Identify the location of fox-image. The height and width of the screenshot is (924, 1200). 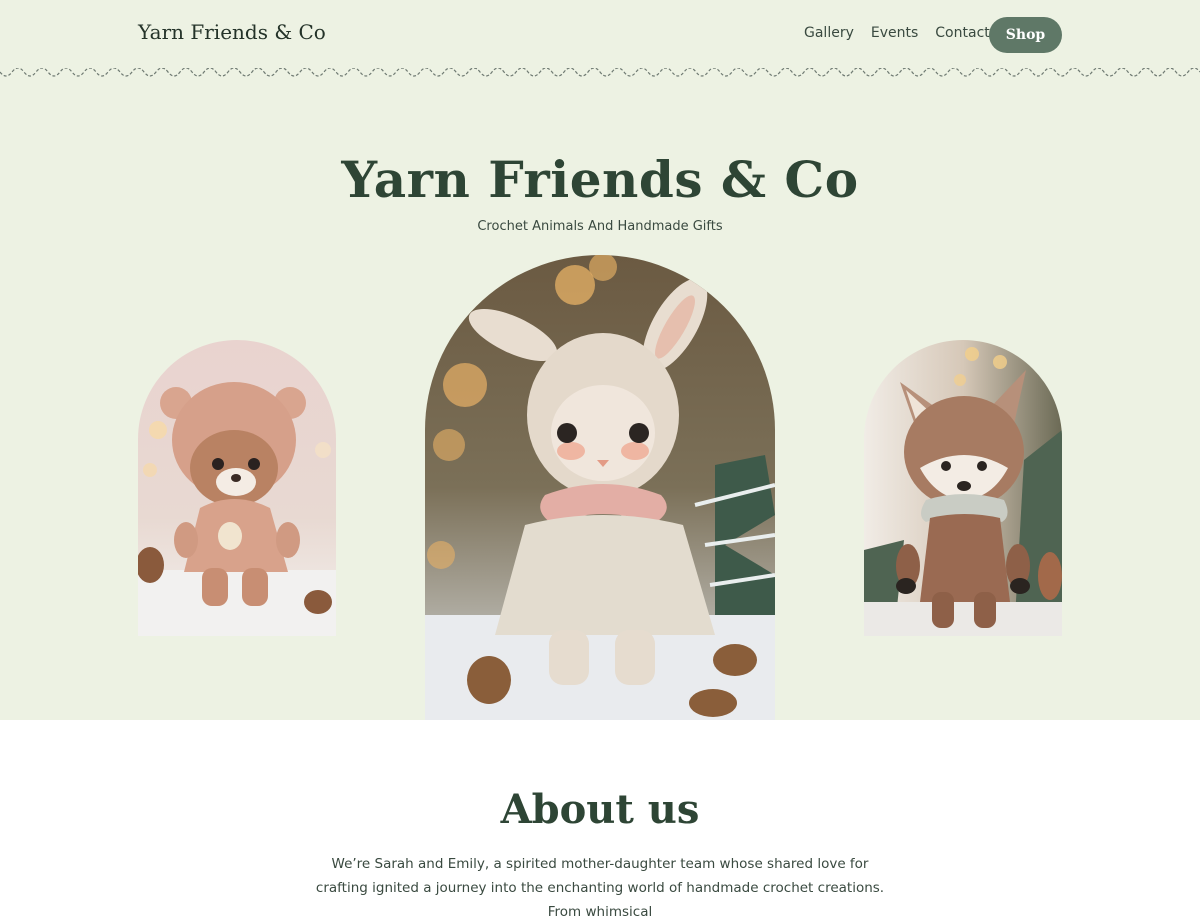
(963, 488).